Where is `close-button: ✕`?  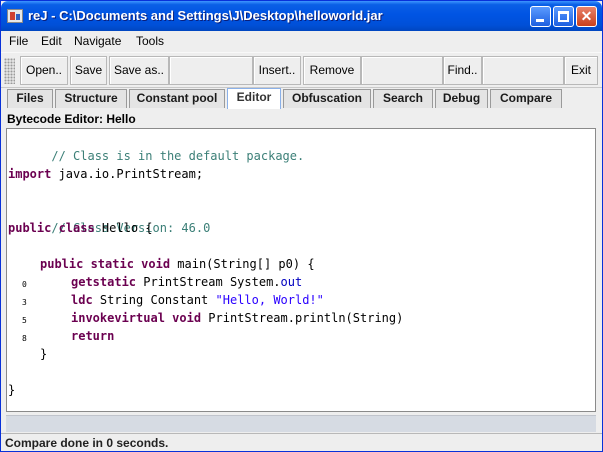 close-button: ✕ is located at coordinates (586, 16).